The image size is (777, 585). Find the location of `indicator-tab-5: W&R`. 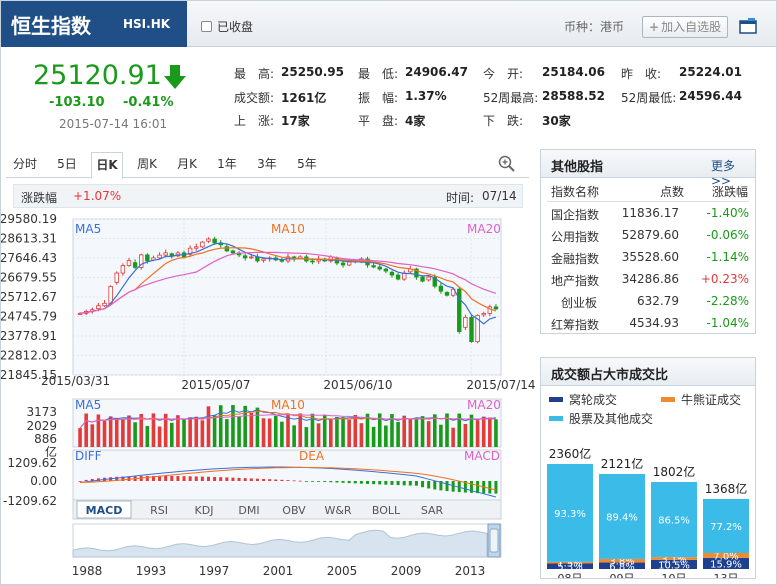

indicator-tab-5: W&R is located at coordinates (337, 510).